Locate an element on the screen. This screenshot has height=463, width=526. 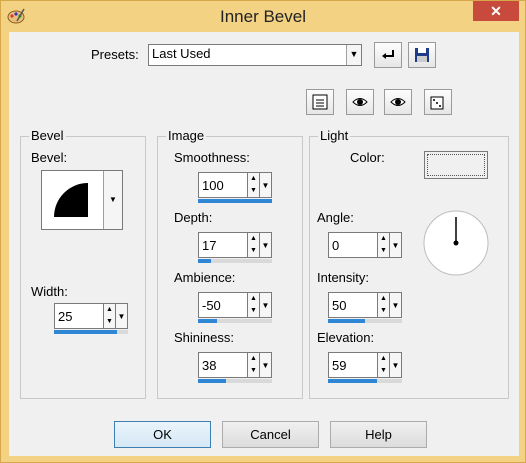
width-slider-fill is located at coordinates (85, 332).